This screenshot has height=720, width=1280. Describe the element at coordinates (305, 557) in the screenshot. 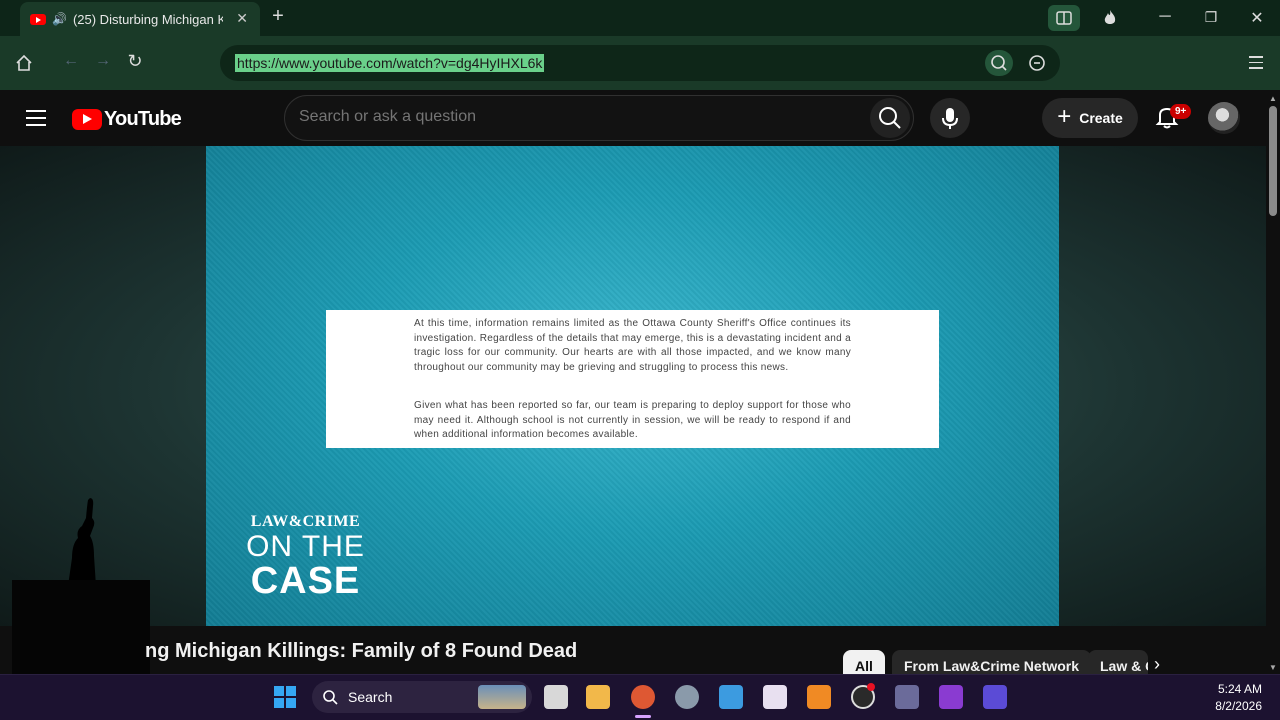

I see `law-crime-on-the-case-logo: LAW&CRIME ON THE CASE` at that location.